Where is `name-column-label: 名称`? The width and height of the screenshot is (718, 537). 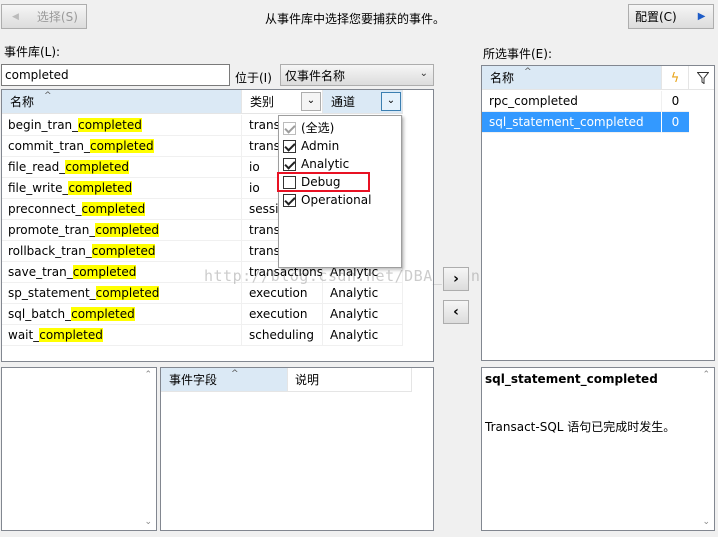
name-column-label: 名称 is located at coordinates (22, 102).